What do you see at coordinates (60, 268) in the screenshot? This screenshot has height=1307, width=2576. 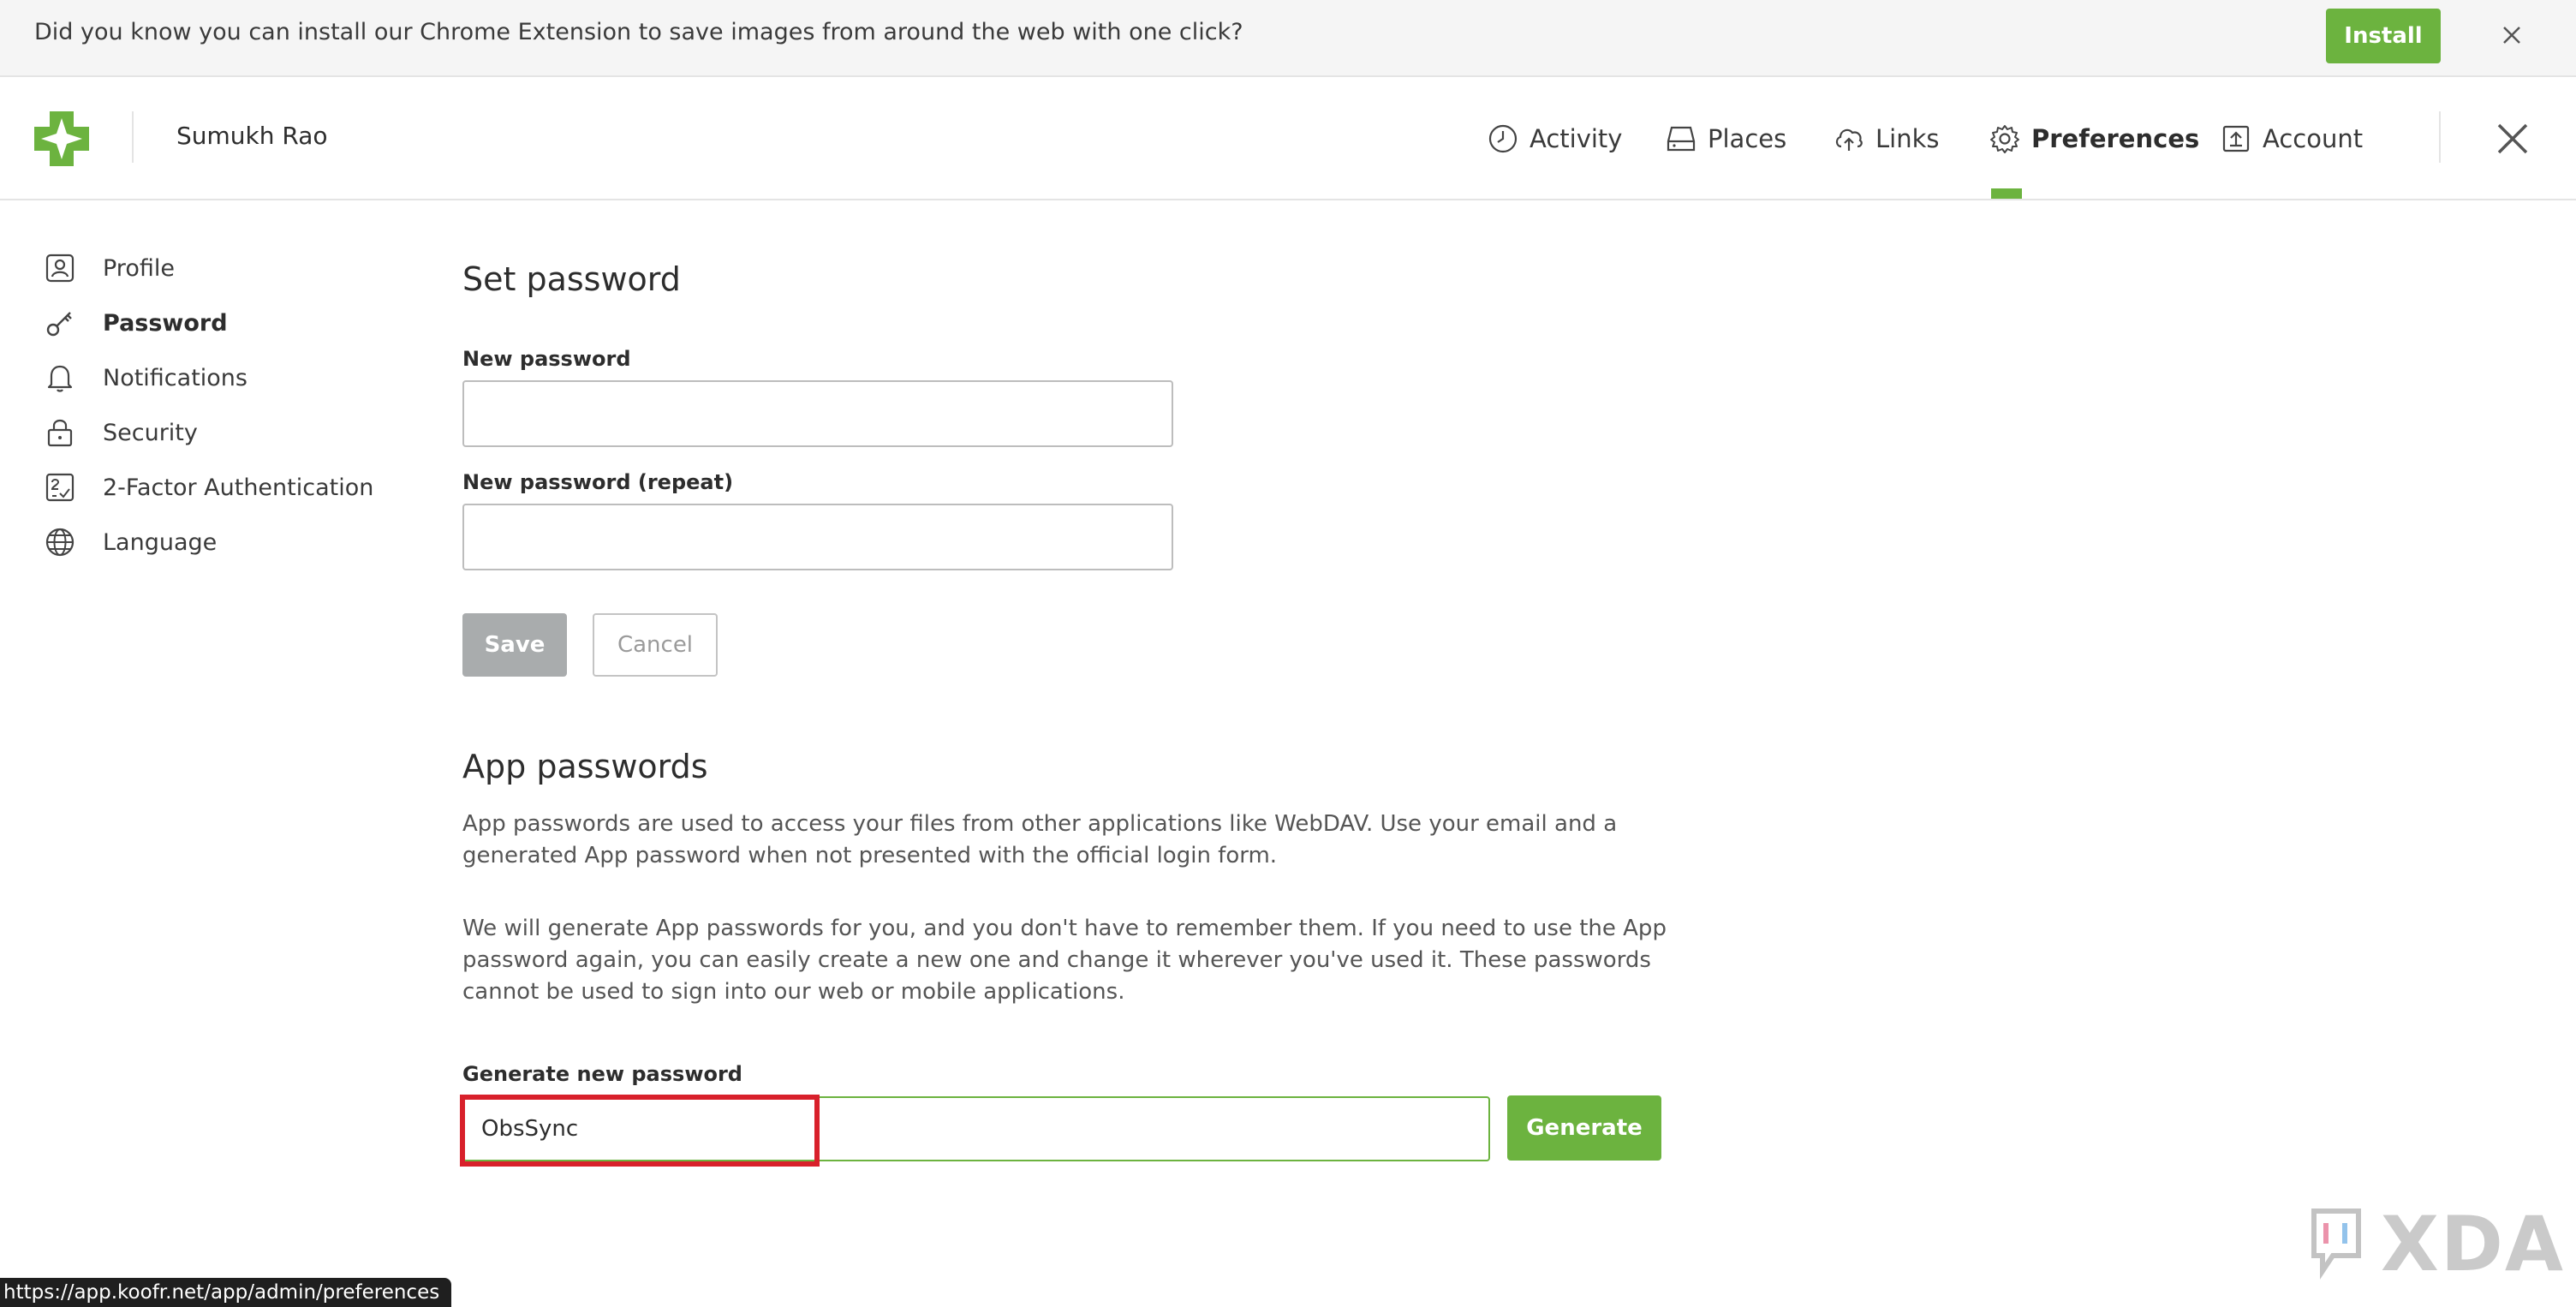 I see `user-icon` at bounding box center [60, 268].